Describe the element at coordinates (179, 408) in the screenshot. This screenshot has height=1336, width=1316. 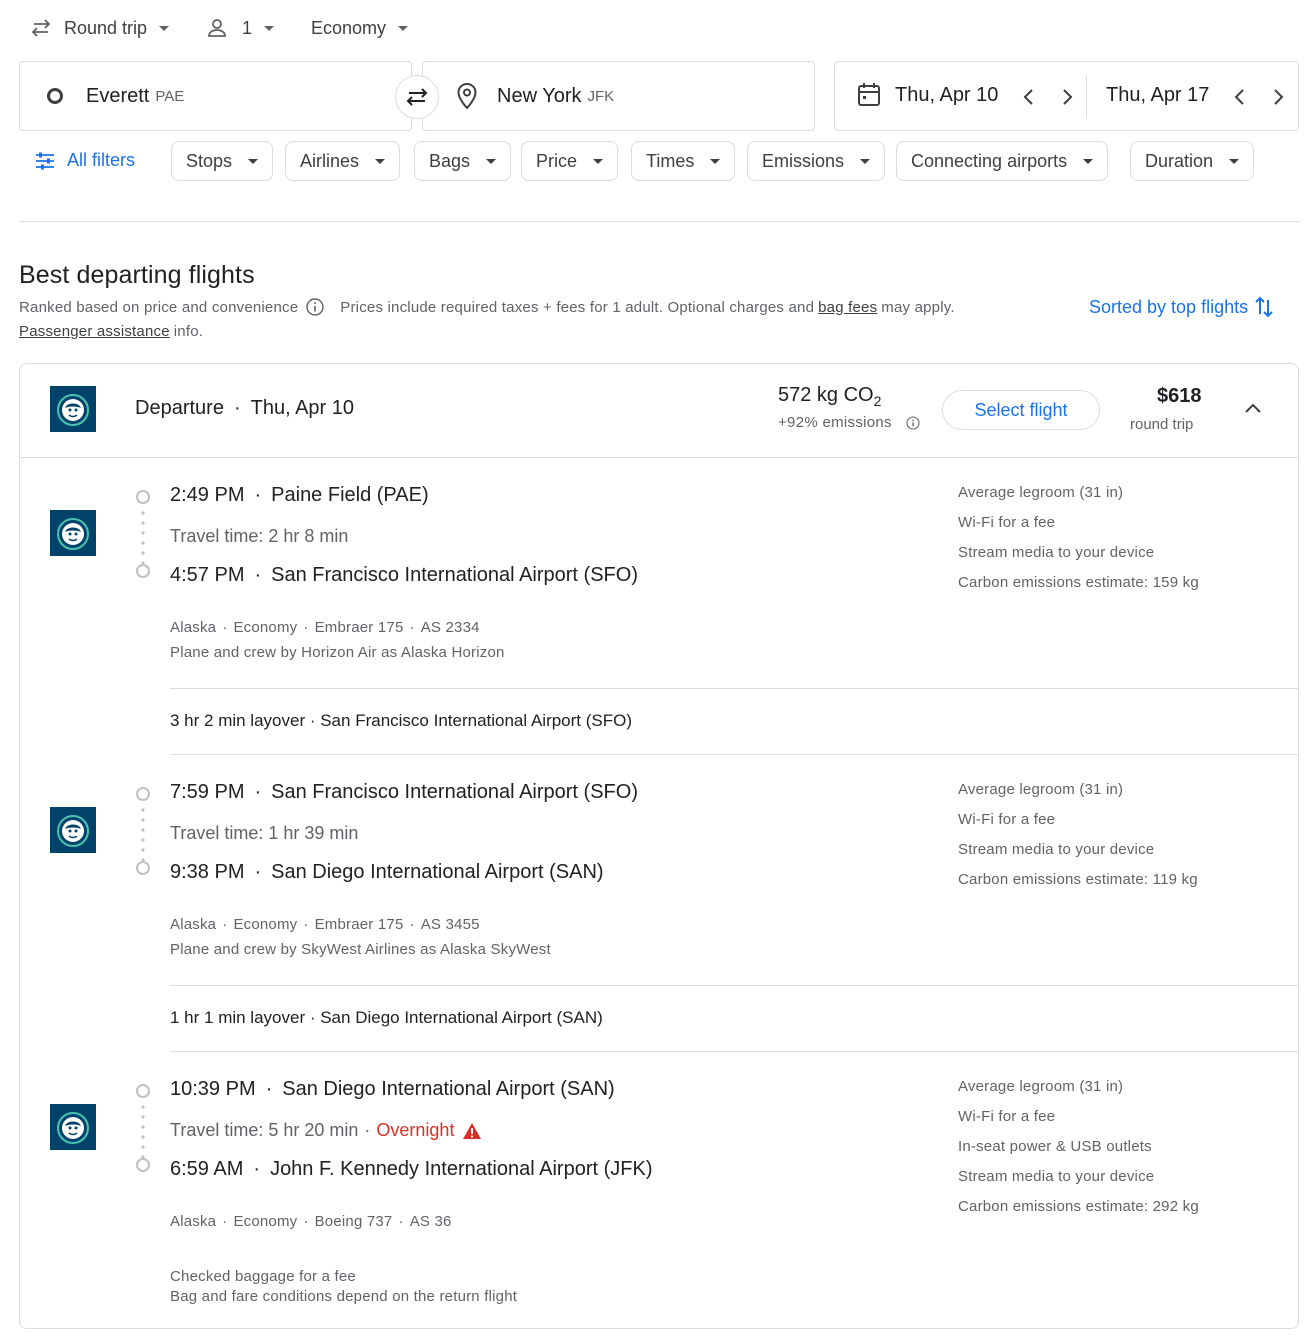
I see `departure-label: Departure` at that location.